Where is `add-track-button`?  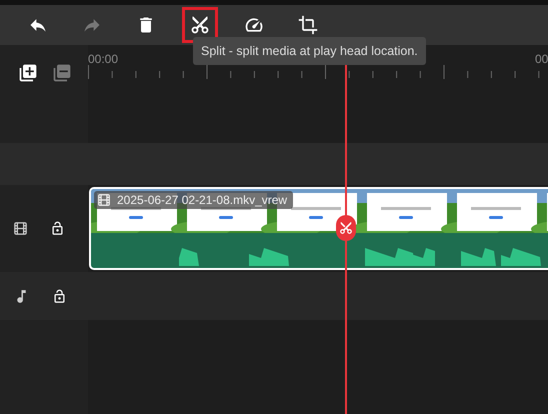 add-track-button is located at coordinates (28, 72).